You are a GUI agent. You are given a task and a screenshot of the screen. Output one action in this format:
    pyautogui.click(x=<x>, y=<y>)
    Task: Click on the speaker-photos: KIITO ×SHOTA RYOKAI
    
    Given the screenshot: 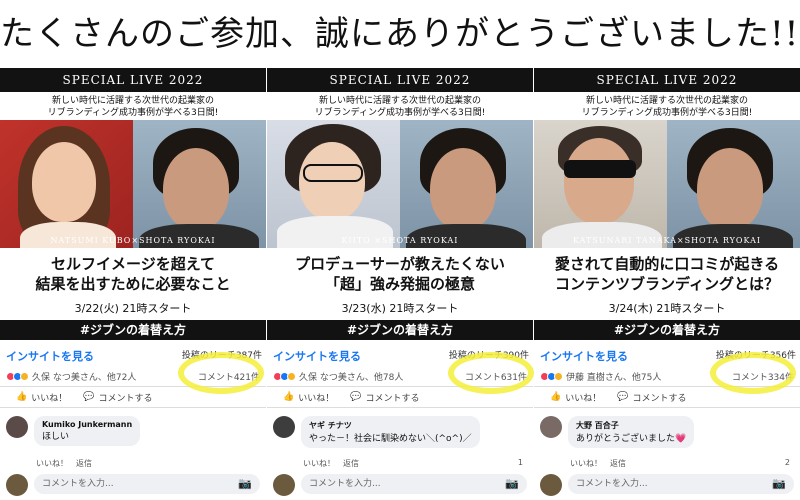 What is the action you would take?
    pyautogui.click(x=400, y=184)
    